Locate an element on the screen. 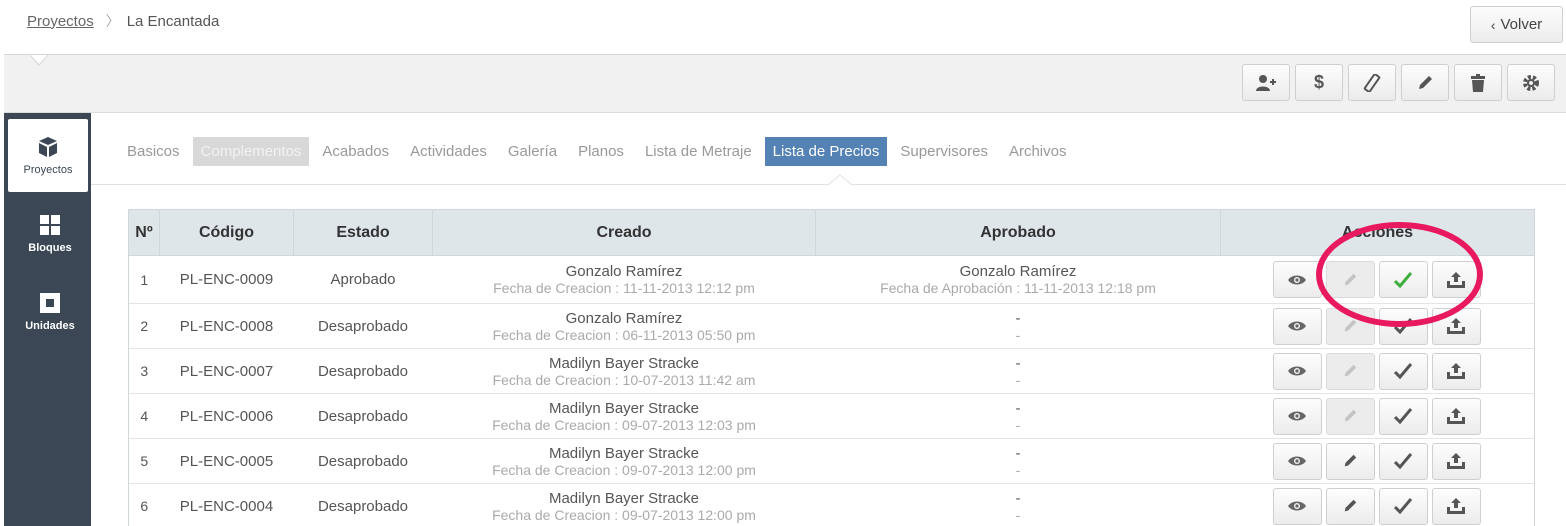 Image resolution: width=1566 pixels, height=526 pixels. sidebar-item-unidades: Unidades is located at coordinates (50, 311).